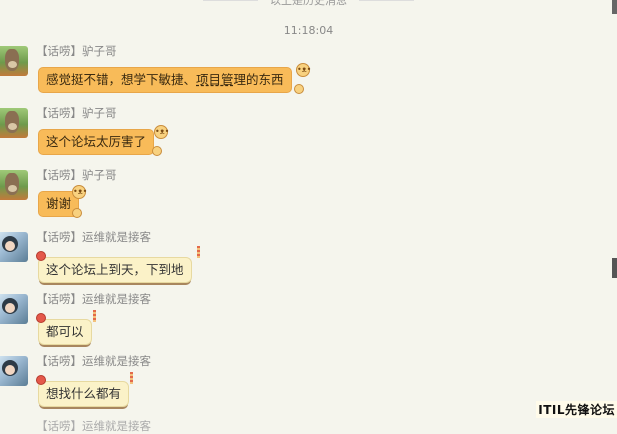  What do you see at coordinates (614, 7) in the screenshot?
I see `scrollbar-thumb` at bounding box center [614, 7].